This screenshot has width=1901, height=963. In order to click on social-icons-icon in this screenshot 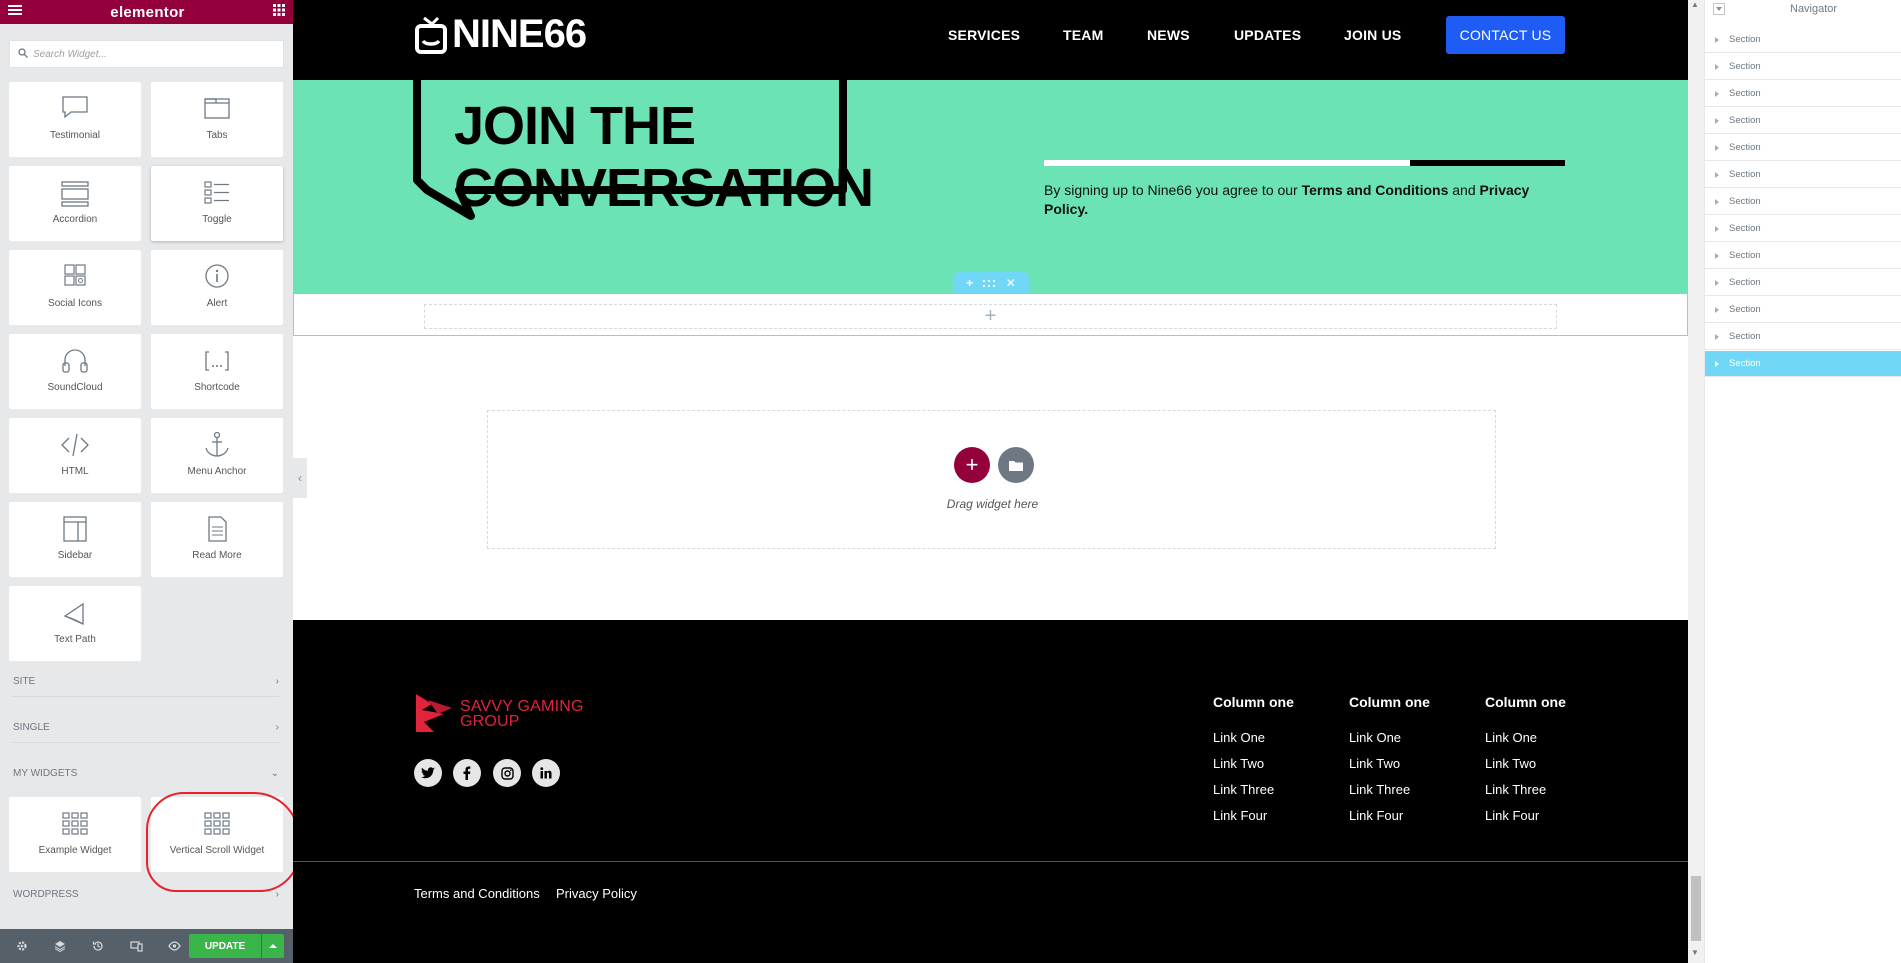, I will do `click(75, 275)`.